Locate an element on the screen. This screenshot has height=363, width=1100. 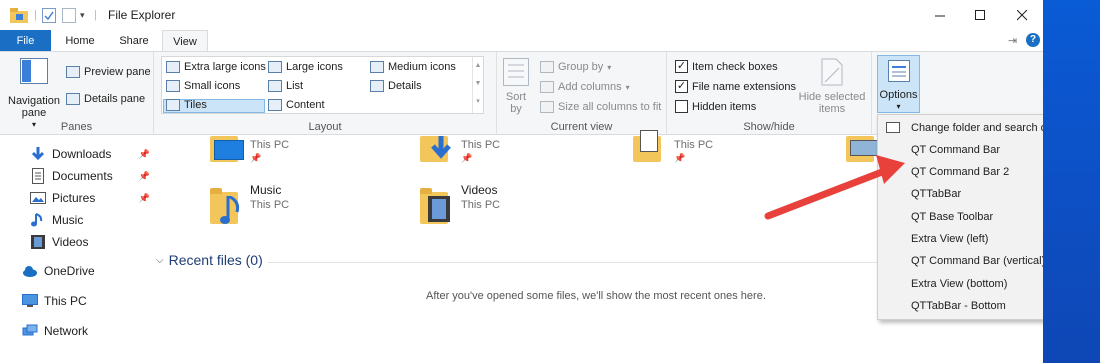
sidebar-item-onedrive: OneDrive is located at coordinates (86, 271).